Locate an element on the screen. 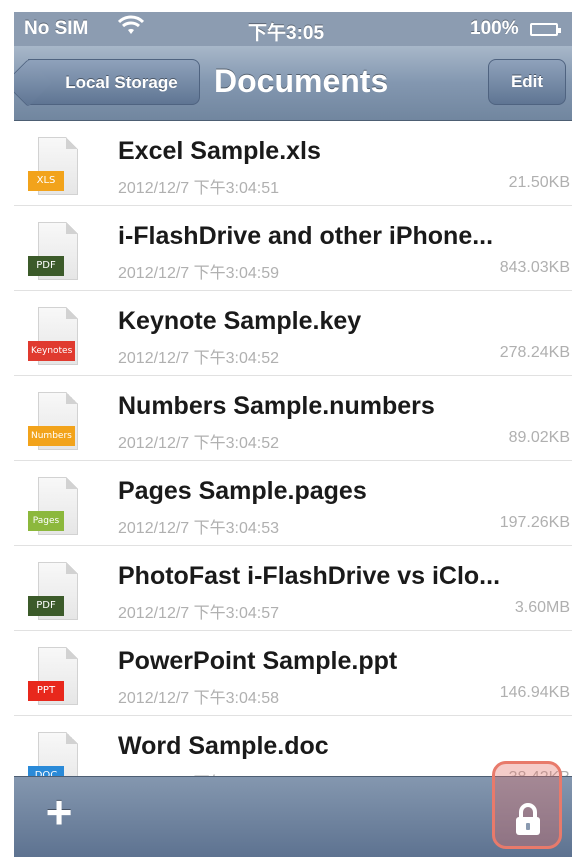  file-type-badge: Keynotes is located at coordinates (52, 351).